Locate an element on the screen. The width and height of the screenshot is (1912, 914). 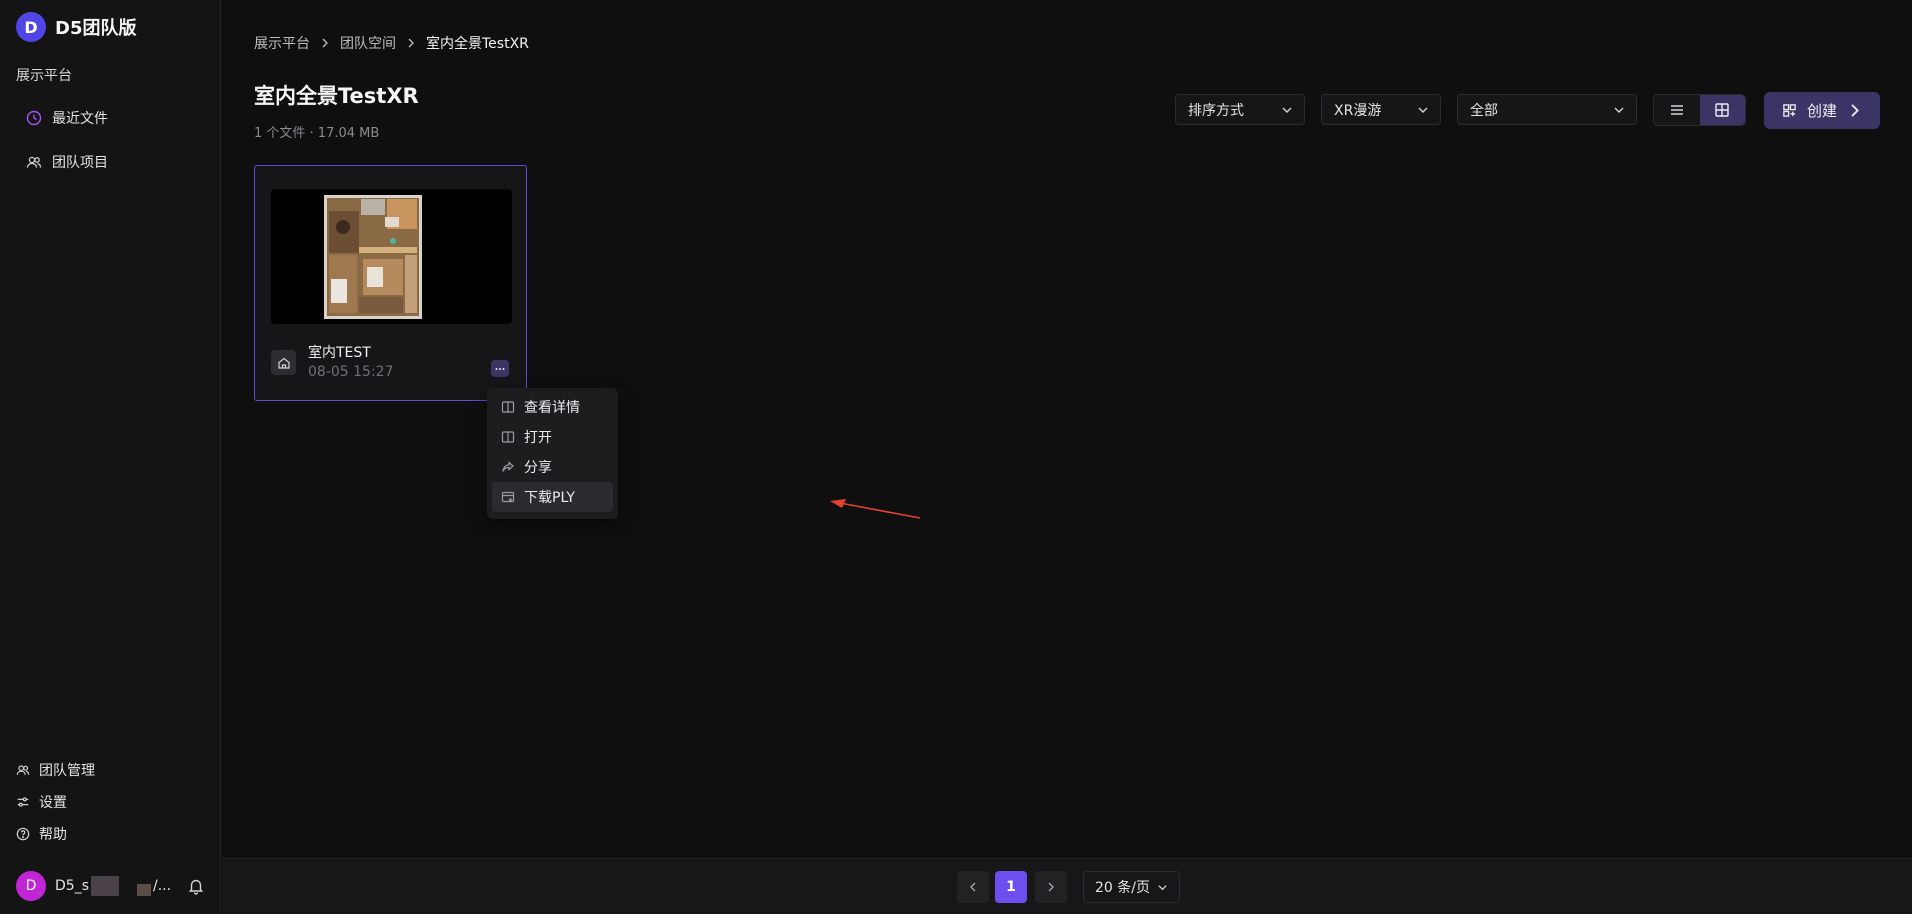
file-thumbnail is located at coordinates (391, 256).